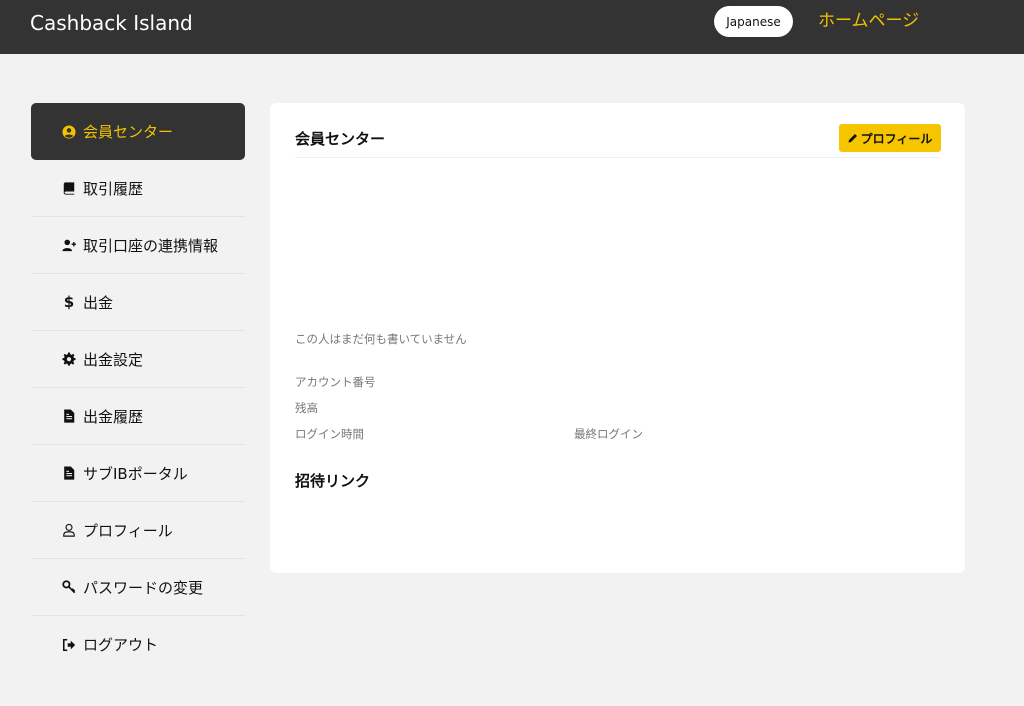 The image size is (1024, 706). I want to click on card-divider, so click(617, 157).